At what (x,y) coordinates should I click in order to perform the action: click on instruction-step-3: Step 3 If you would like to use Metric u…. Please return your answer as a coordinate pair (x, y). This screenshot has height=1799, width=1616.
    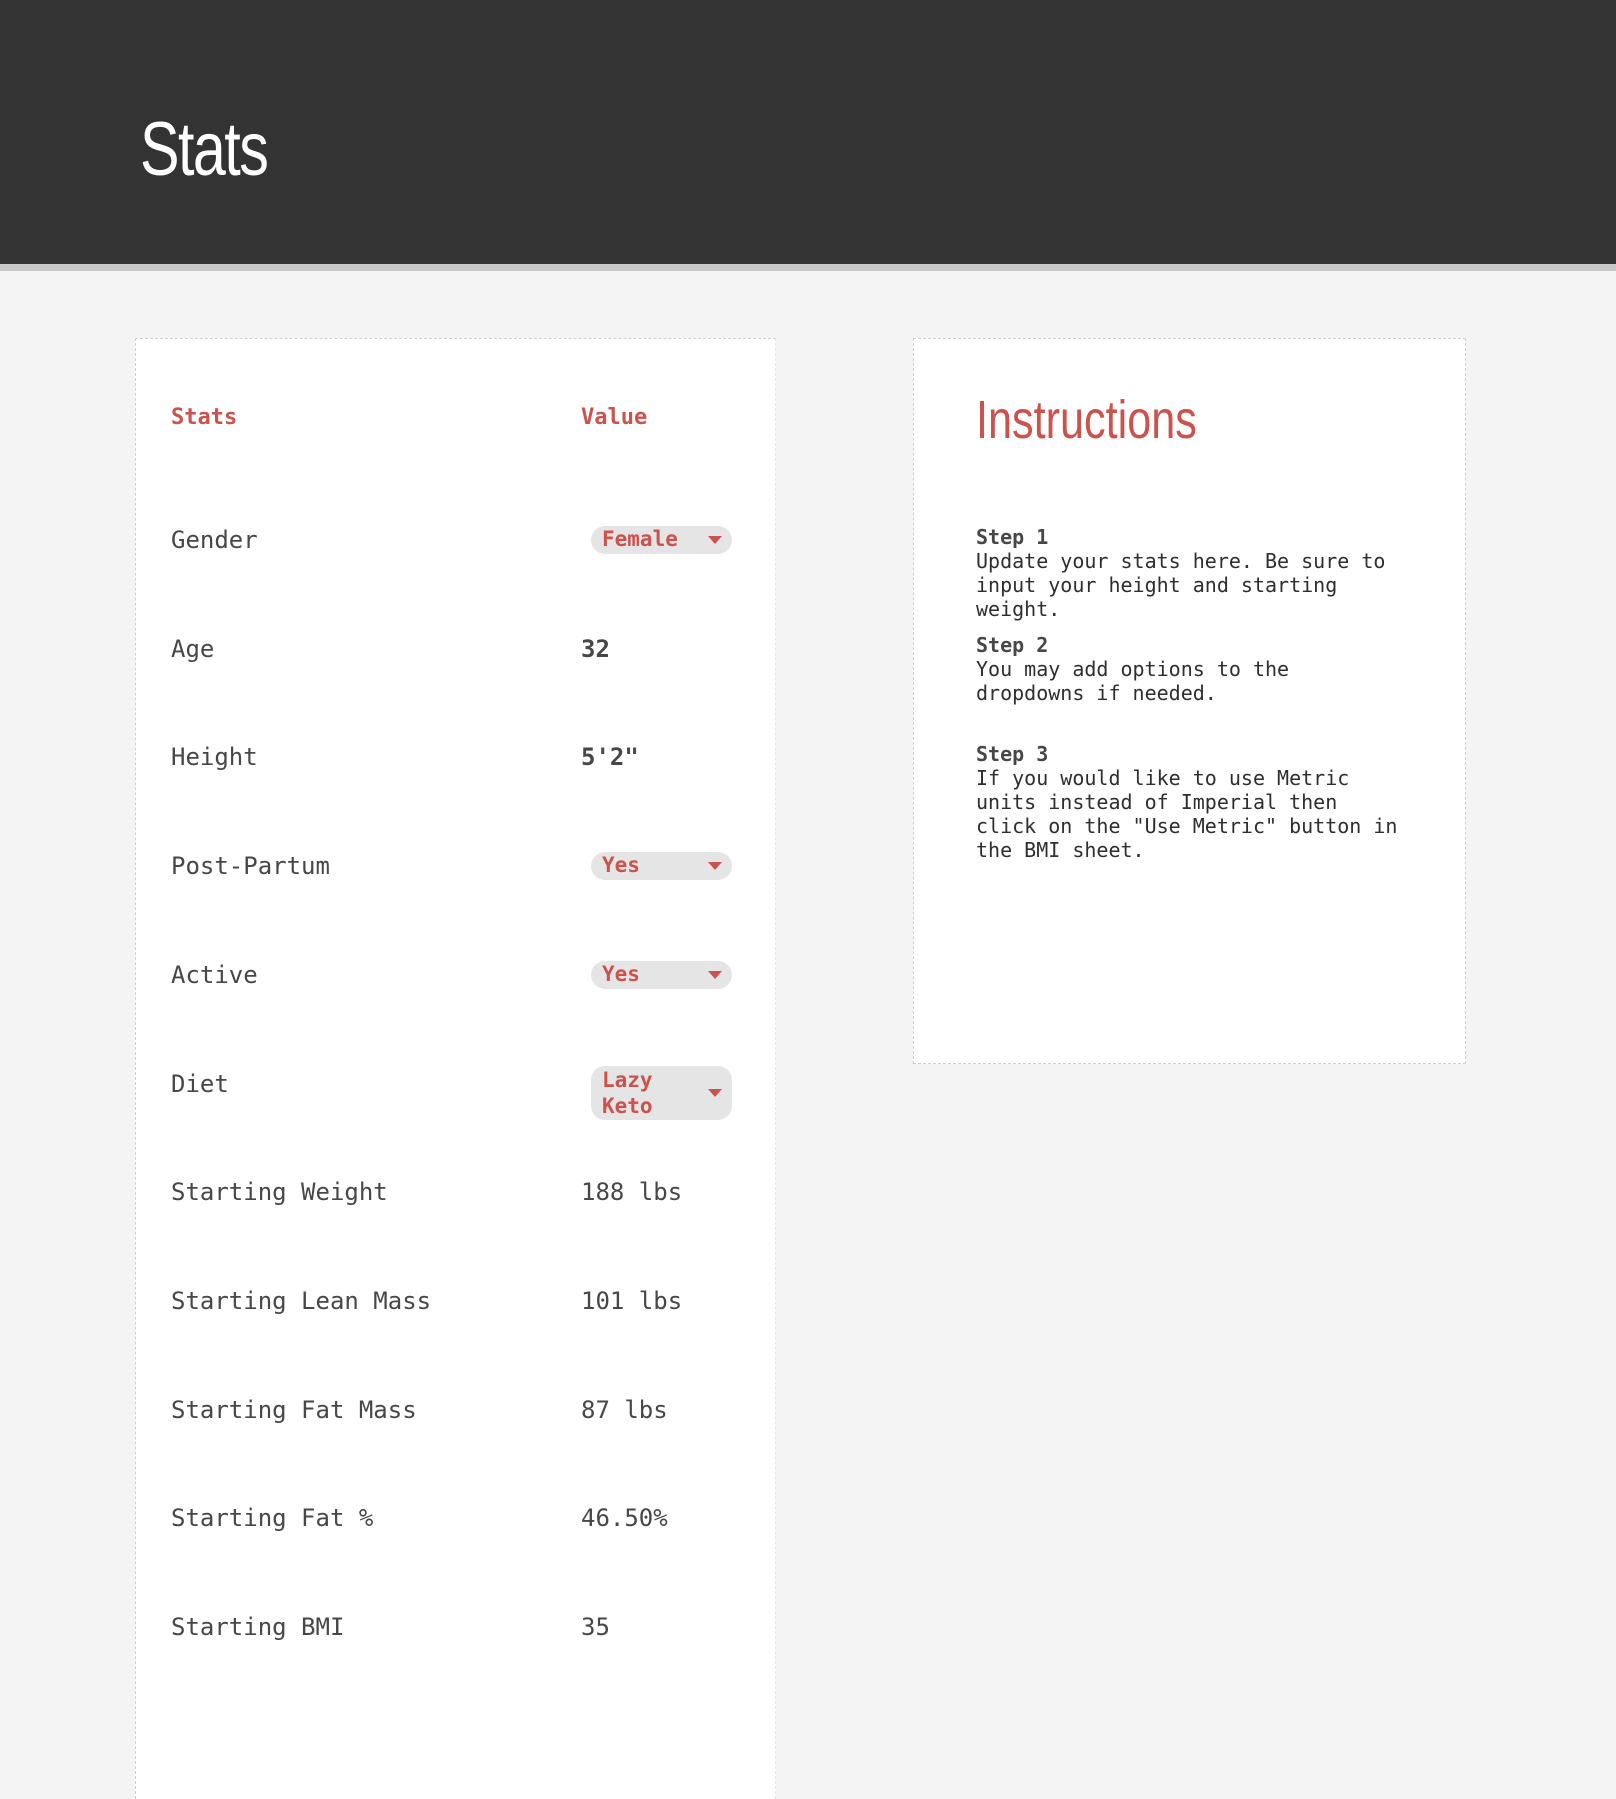
    Looking at the image, I should click on (1206, 802).